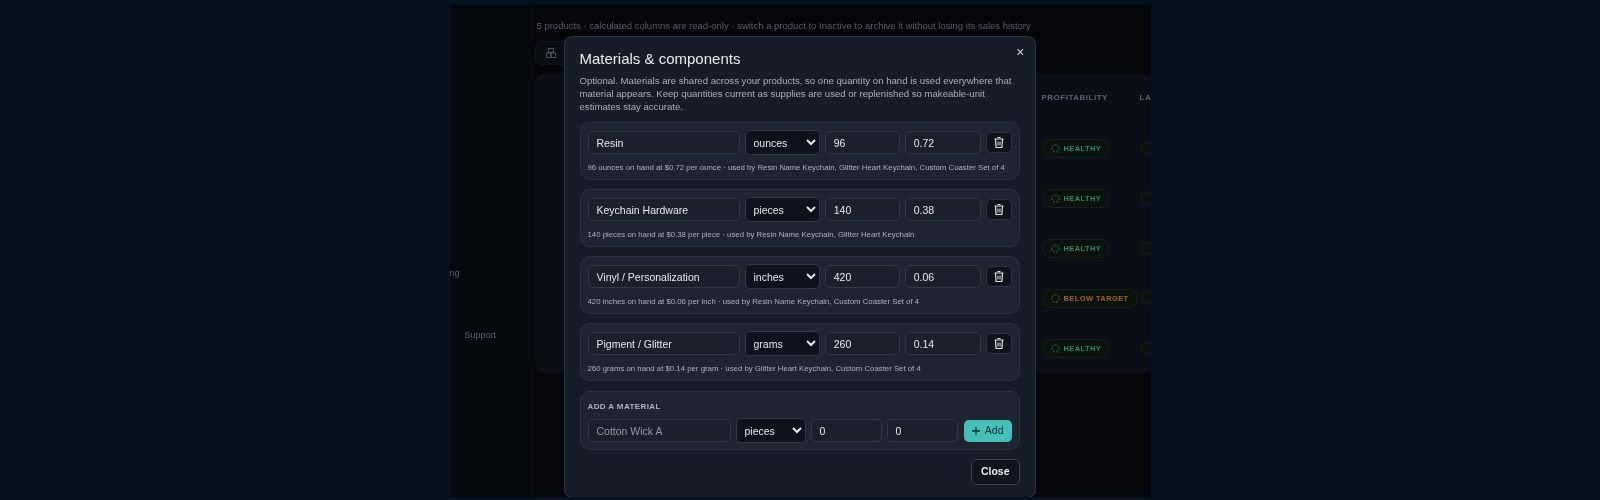 The height and width of the screenshot is (500, 1600). I want to click on column-header: PROFITABILITY, so click(1074, 98).